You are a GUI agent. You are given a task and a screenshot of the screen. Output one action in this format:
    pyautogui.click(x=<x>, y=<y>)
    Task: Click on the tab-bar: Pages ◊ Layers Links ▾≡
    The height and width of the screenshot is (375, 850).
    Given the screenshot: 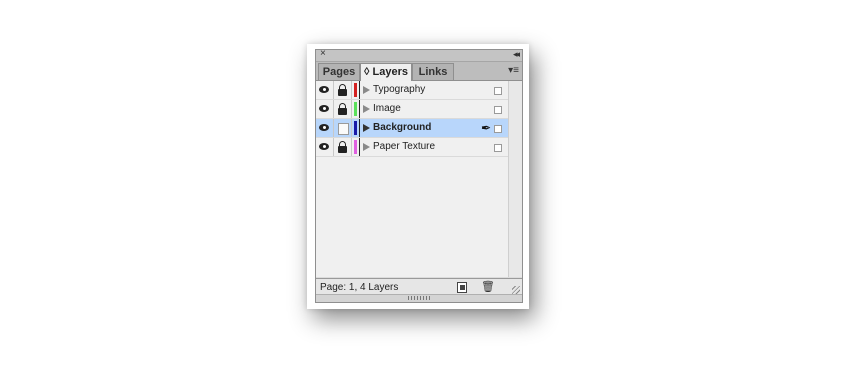 What is the action you would take?
    pyautogui.click(x=419, y=71)
    